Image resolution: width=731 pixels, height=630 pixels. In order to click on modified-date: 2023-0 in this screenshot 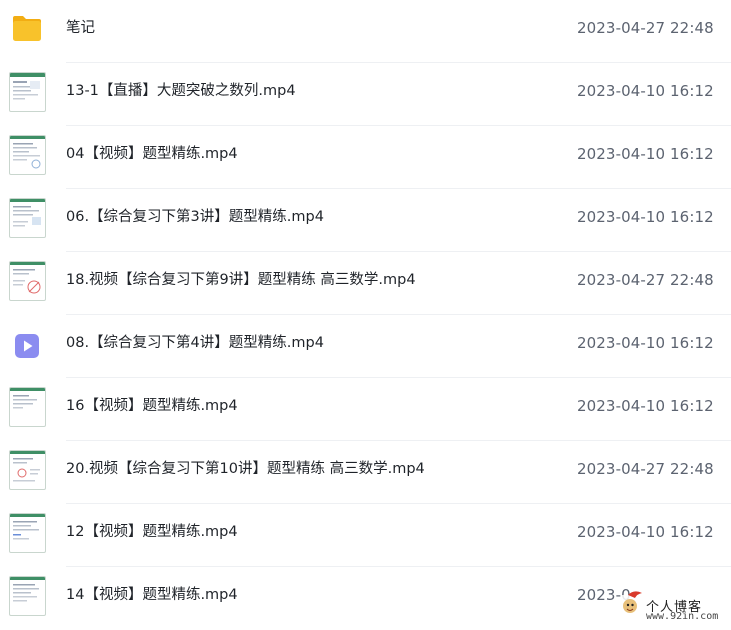, I will do `click(604, 595)`.